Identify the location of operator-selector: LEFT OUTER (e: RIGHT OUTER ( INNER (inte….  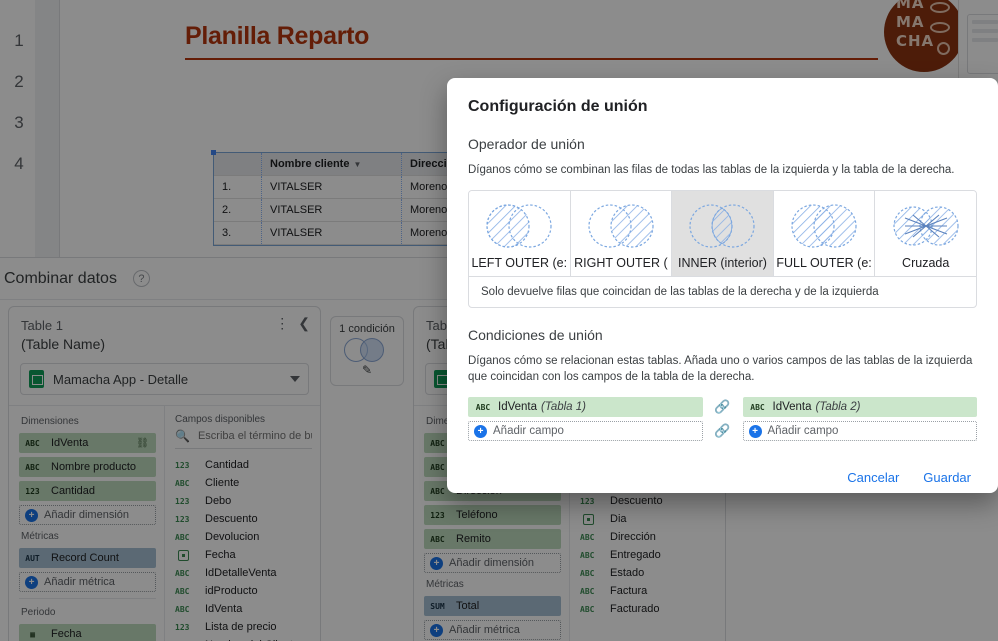
(722, 248).